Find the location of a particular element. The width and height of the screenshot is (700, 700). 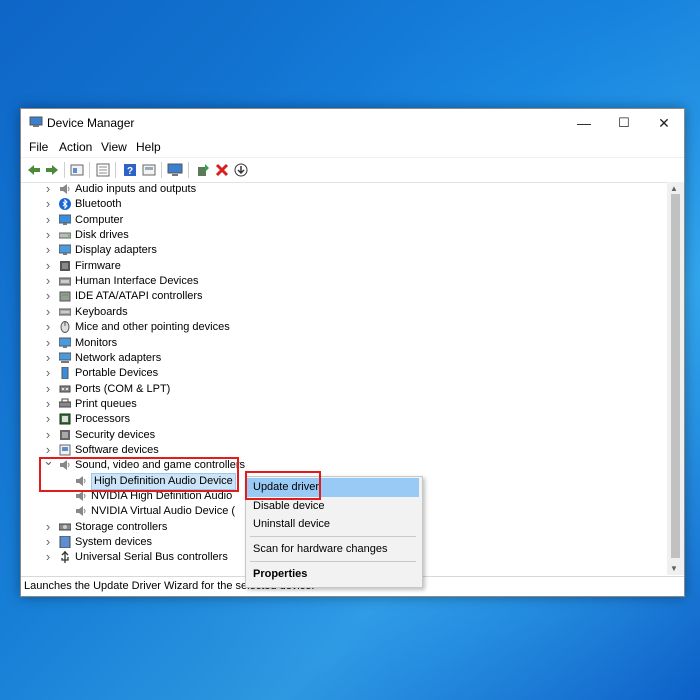

close-button: ✕ is located at coordinates (664, 123).